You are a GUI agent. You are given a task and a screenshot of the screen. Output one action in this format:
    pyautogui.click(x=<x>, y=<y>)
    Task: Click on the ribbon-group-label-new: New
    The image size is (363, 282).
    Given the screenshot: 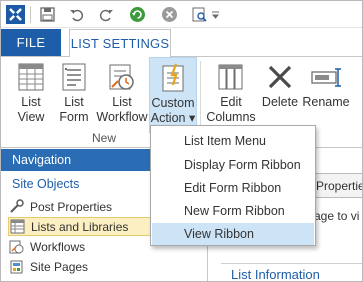 What is the action you would take?
    pyautogui.click(x=104, y=138)
    